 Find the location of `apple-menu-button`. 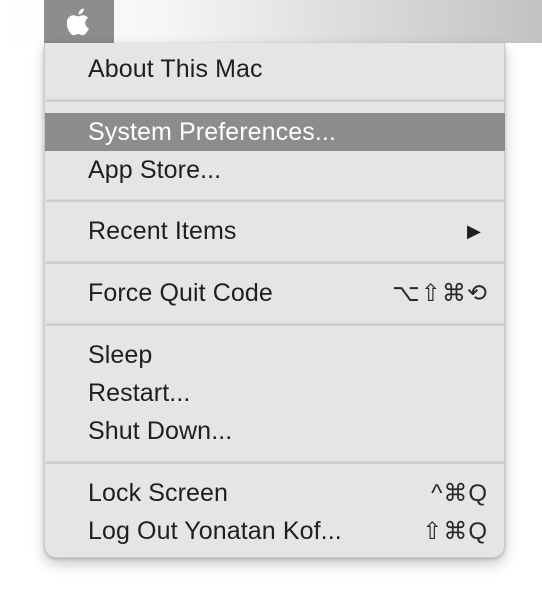

apple-menu-button is located at coordinates (79, 21).